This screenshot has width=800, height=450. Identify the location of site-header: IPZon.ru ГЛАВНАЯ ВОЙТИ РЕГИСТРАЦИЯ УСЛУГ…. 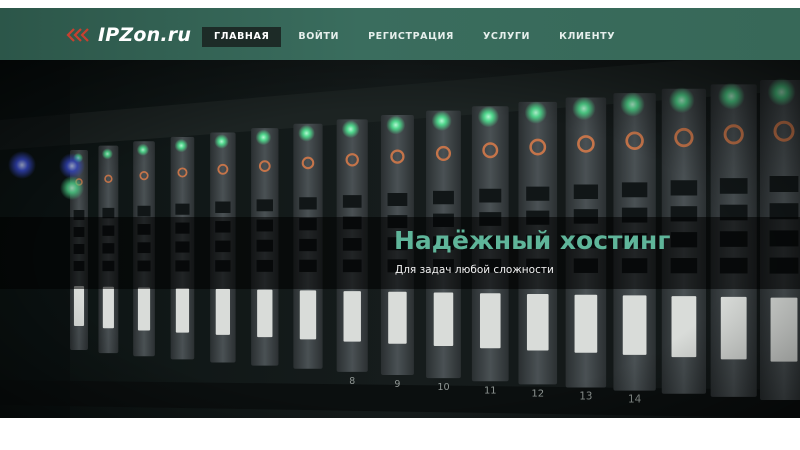
(400, 34).